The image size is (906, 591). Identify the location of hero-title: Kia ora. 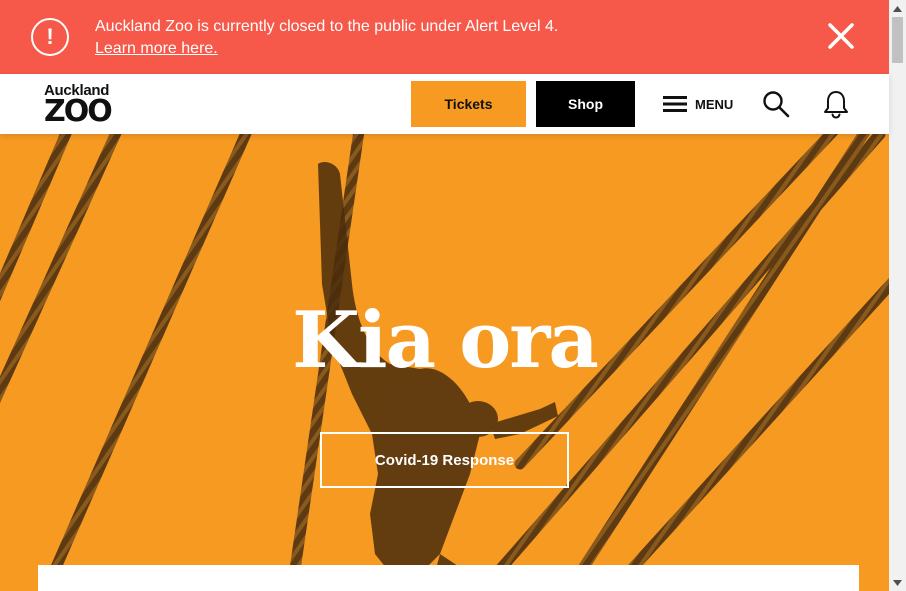
(445, 340).